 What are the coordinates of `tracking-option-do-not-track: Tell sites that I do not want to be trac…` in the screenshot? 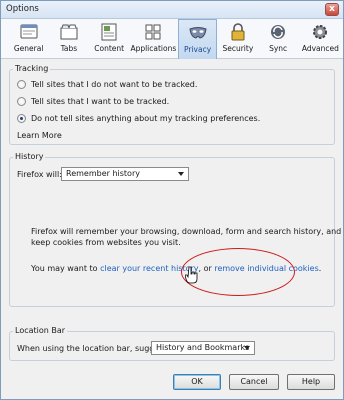 It's located at (107, 84).